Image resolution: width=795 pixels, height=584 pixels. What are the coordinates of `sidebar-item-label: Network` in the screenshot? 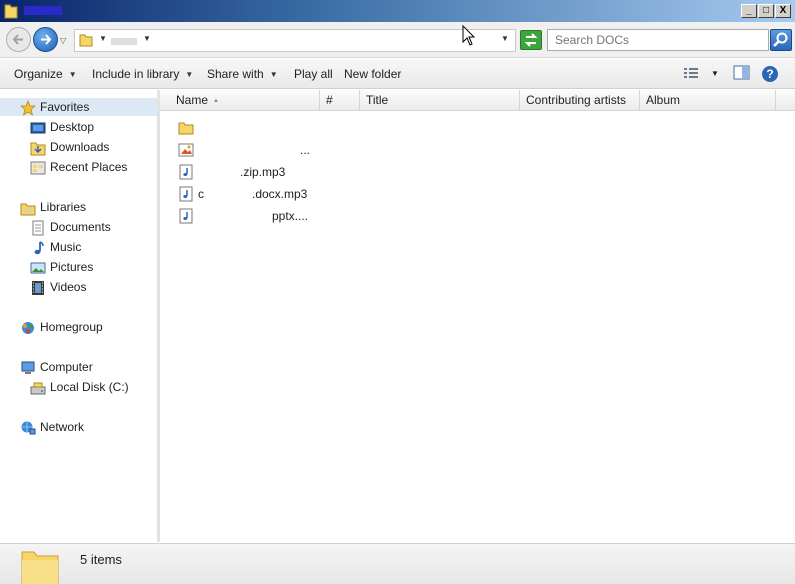 It's located at (62, 427).